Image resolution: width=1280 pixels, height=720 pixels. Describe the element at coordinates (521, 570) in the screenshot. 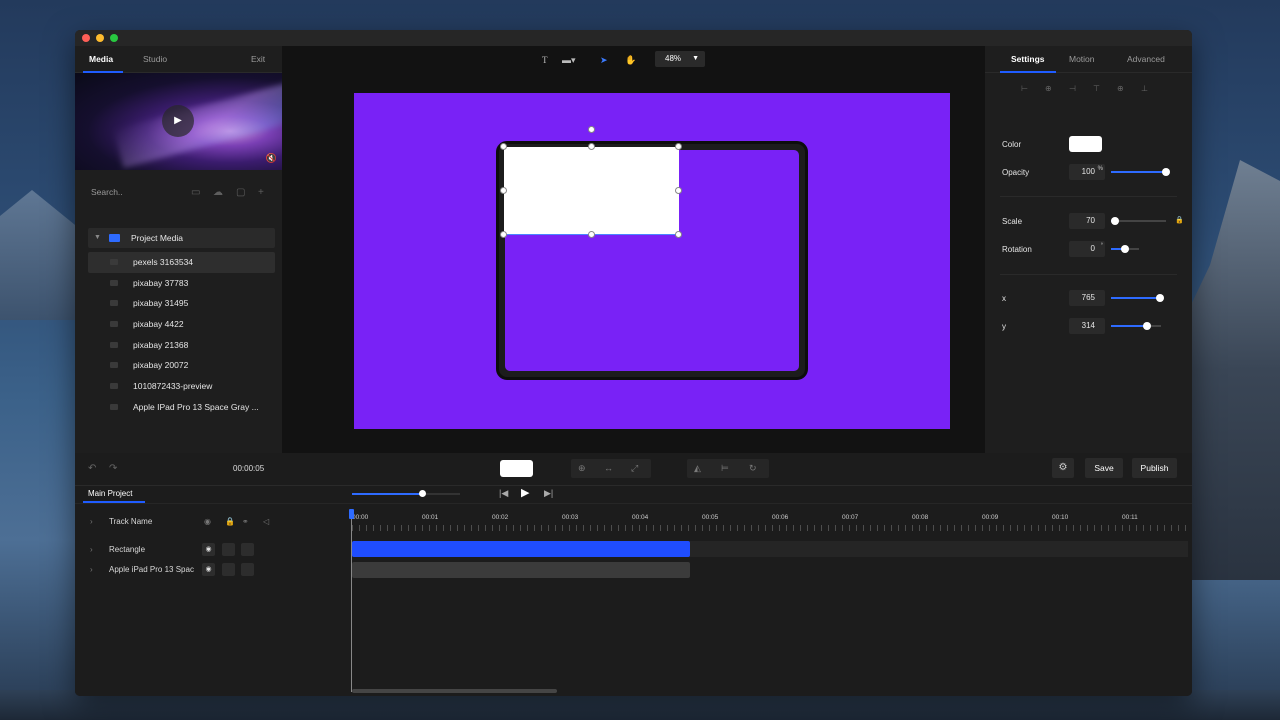

I see `ipad-clip` at that location.